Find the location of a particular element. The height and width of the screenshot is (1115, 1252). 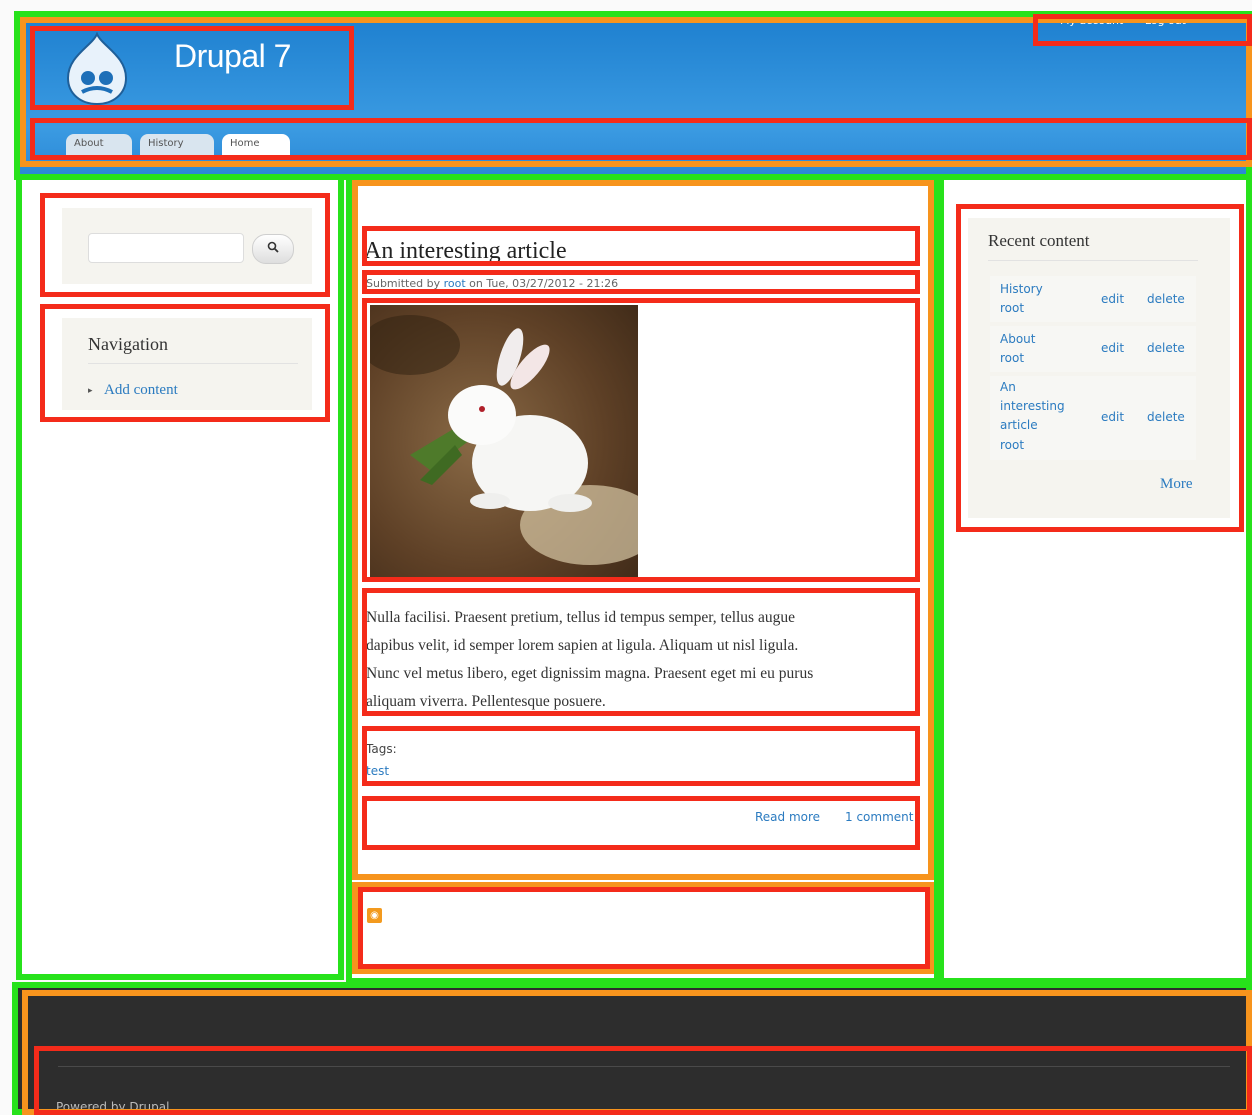

region-outline-meta is located at coordinates (641, 282).